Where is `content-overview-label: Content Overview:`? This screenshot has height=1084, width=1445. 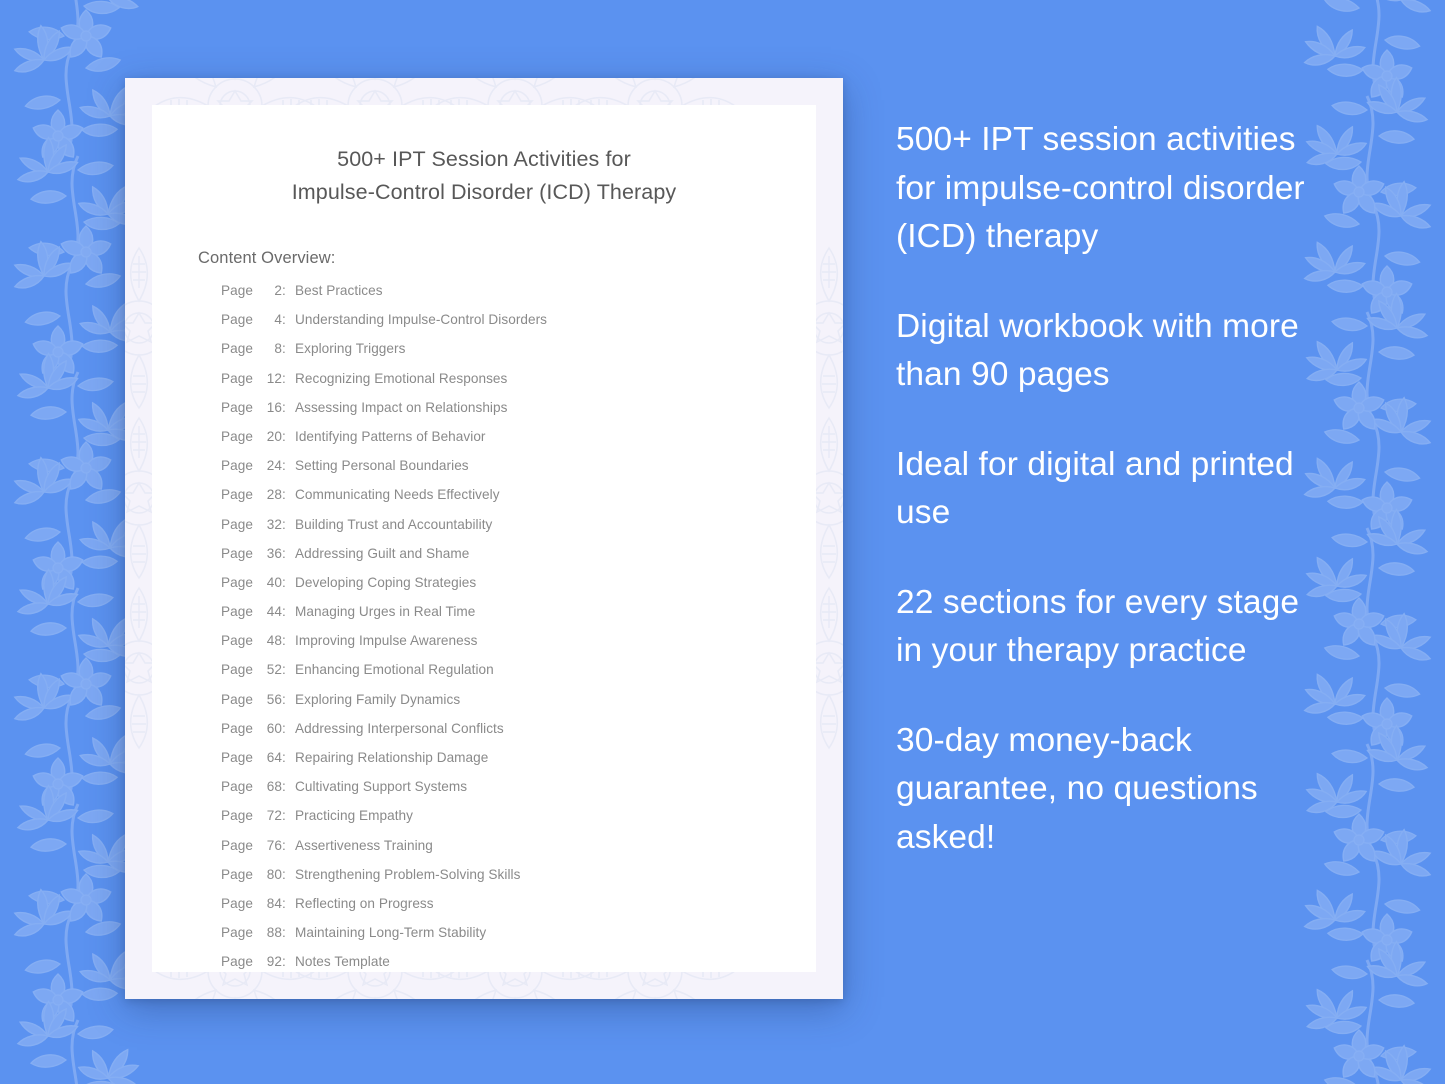 content-overview-label: Content Overview: is located at coordinates (267, 258).